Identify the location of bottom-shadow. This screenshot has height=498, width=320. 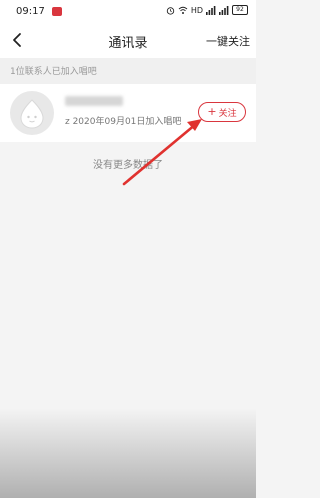
(128, 453).